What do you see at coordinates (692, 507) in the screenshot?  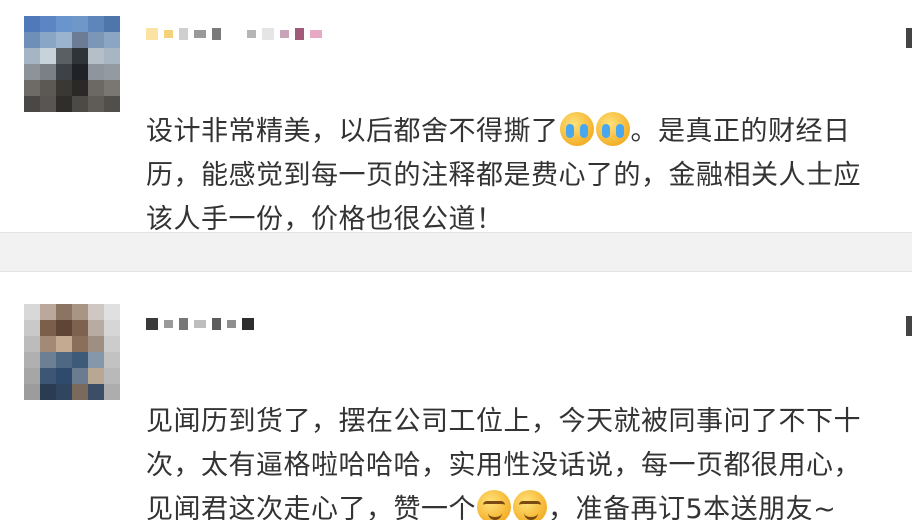 I see `comment-text-part: ，准备再订5本送朋友~` at bounding box center [692, 507].